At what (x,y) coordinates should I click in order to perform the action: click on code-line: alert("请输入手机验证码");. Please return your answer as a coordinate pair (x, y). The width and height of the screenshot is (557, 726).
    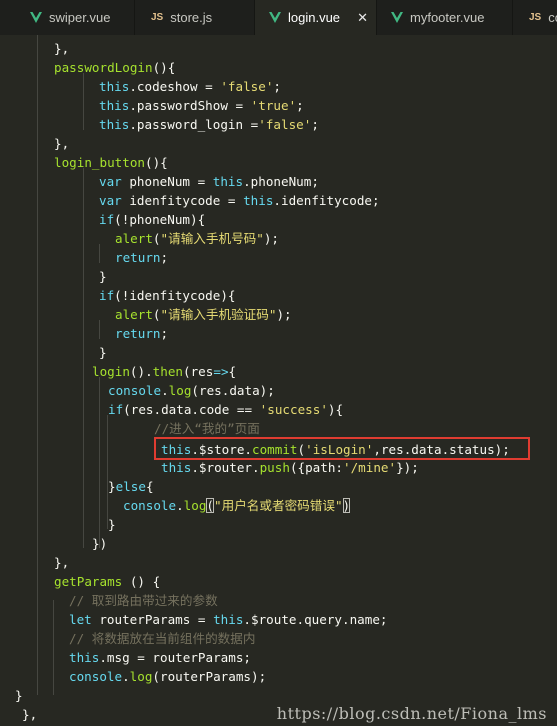
    Looking at the image, I should click on (203, 314).